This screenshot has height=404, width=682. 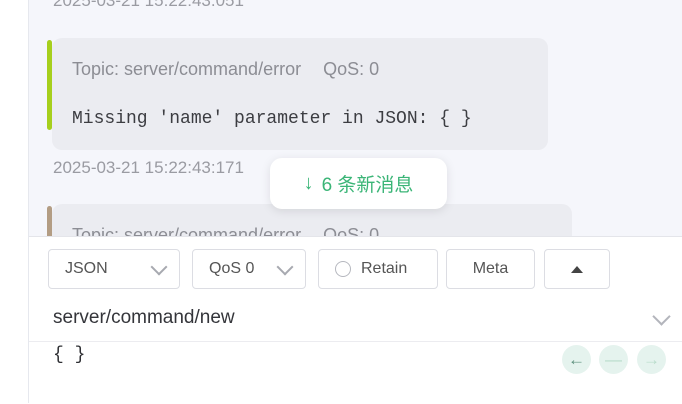 I want to click on retain-toggle: Retain, so click(x=378, y=269).